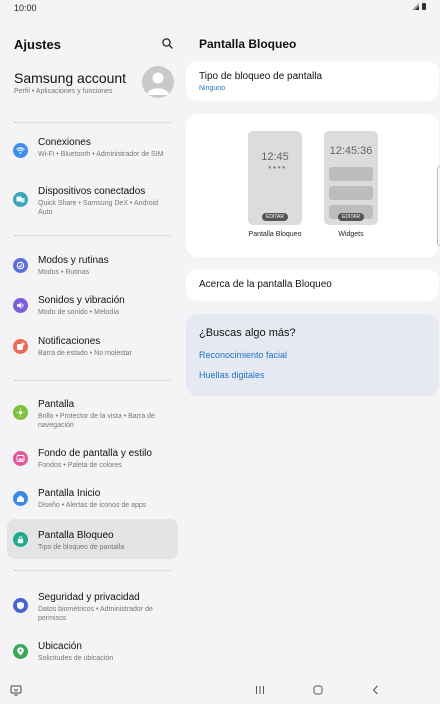  I want to click on avatar, so click(158, 82).